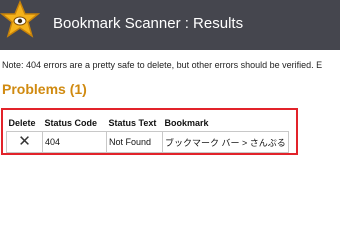 This screenshot has width=340, height=248. What do you see at coordinates (24, 123) in the screenshot?
I see `column-header-delete: Delete` at bounding box center [24, 123].